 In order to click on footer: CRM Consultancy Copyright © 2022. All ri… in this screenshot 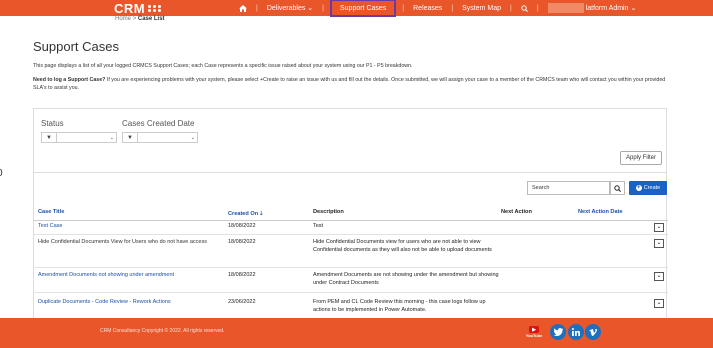, I will do `click(356, 333)`.